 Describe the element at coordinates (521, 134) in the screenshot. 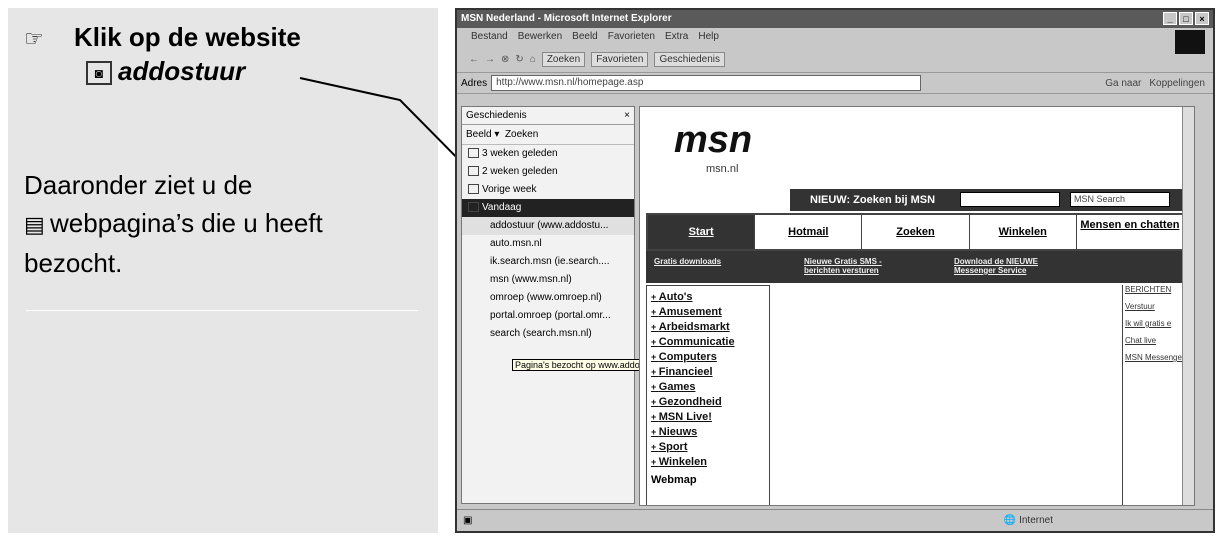

I see `history-search-button: Zoeken` at that location.